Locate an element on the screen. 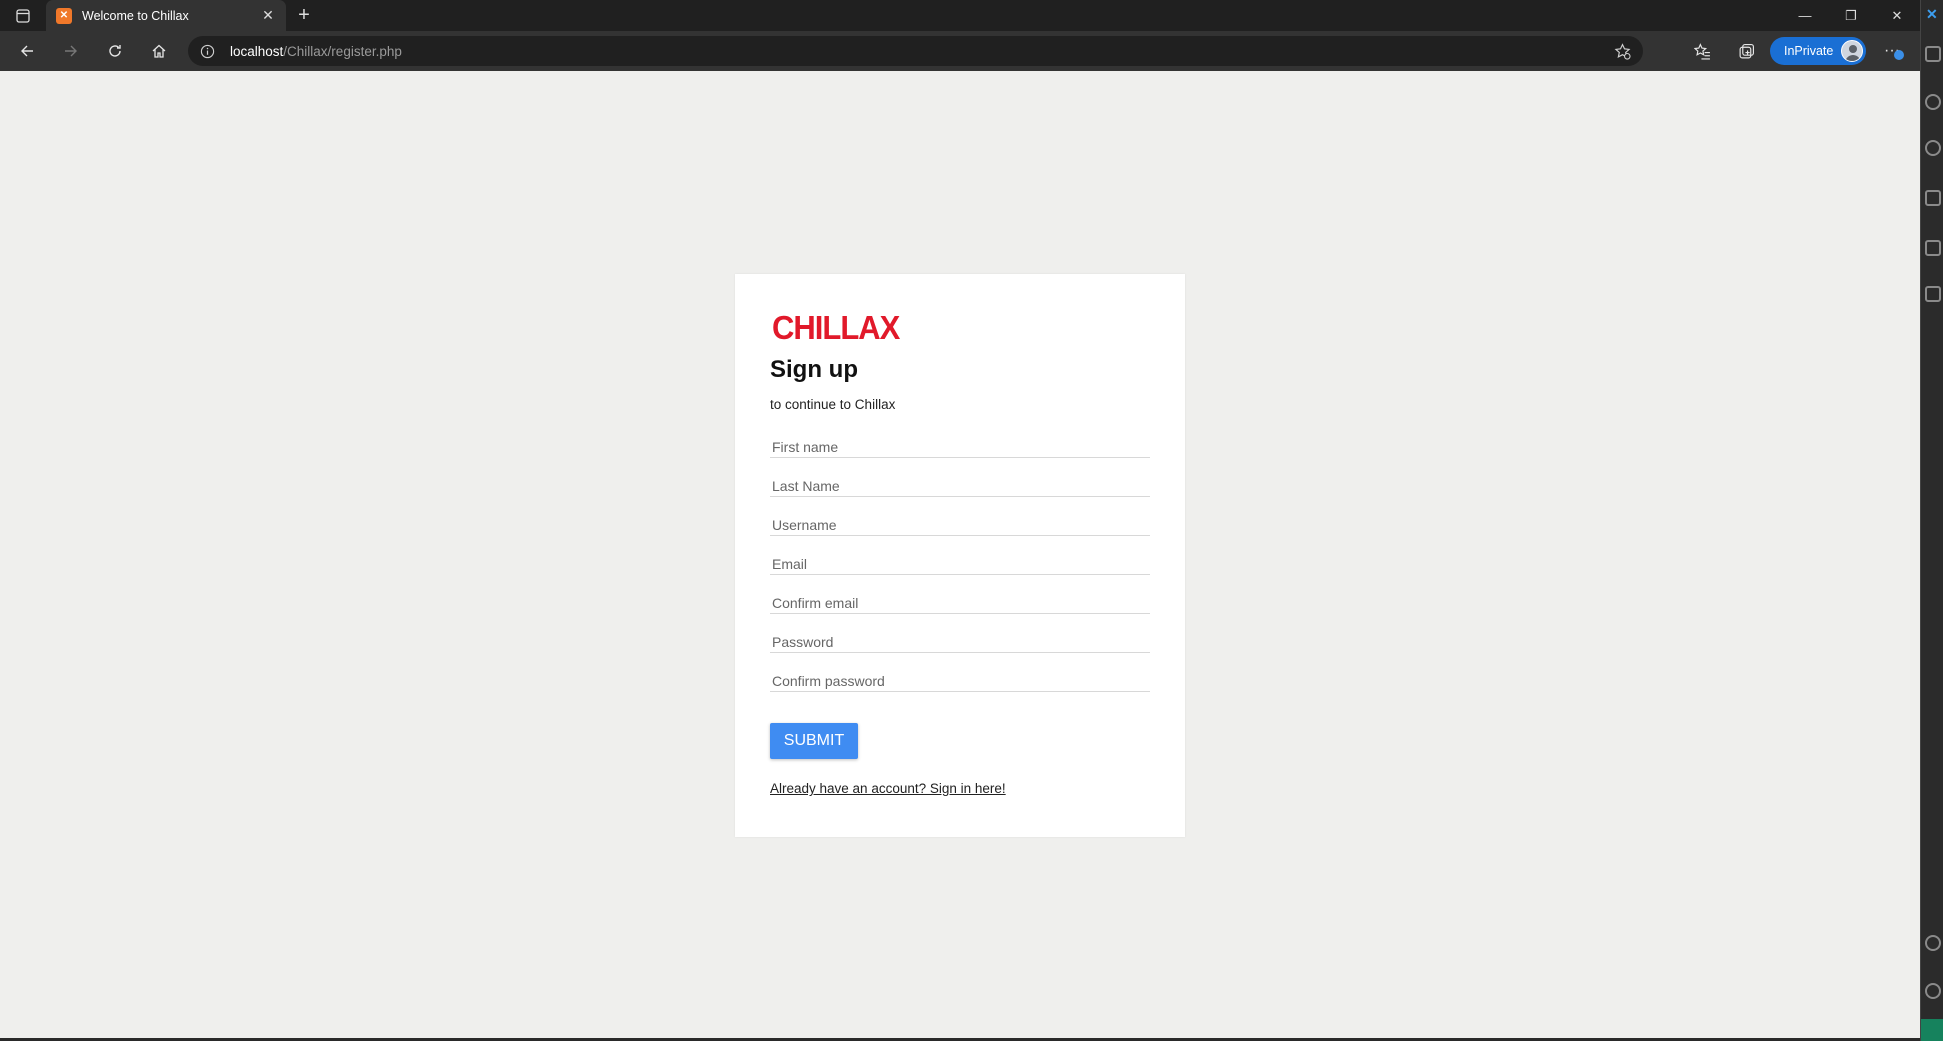  tab-actions-button is located at coordinates (23, 15).